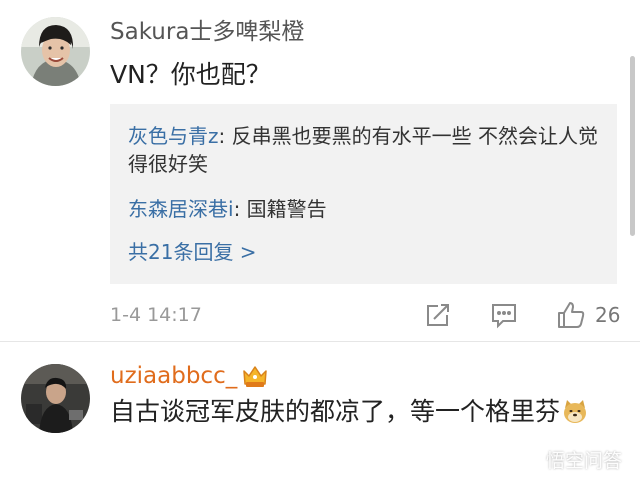  What do you see at coordinates (438, 315) in the screenshot?
I see `share-icon` at bounding box center [438, 315].